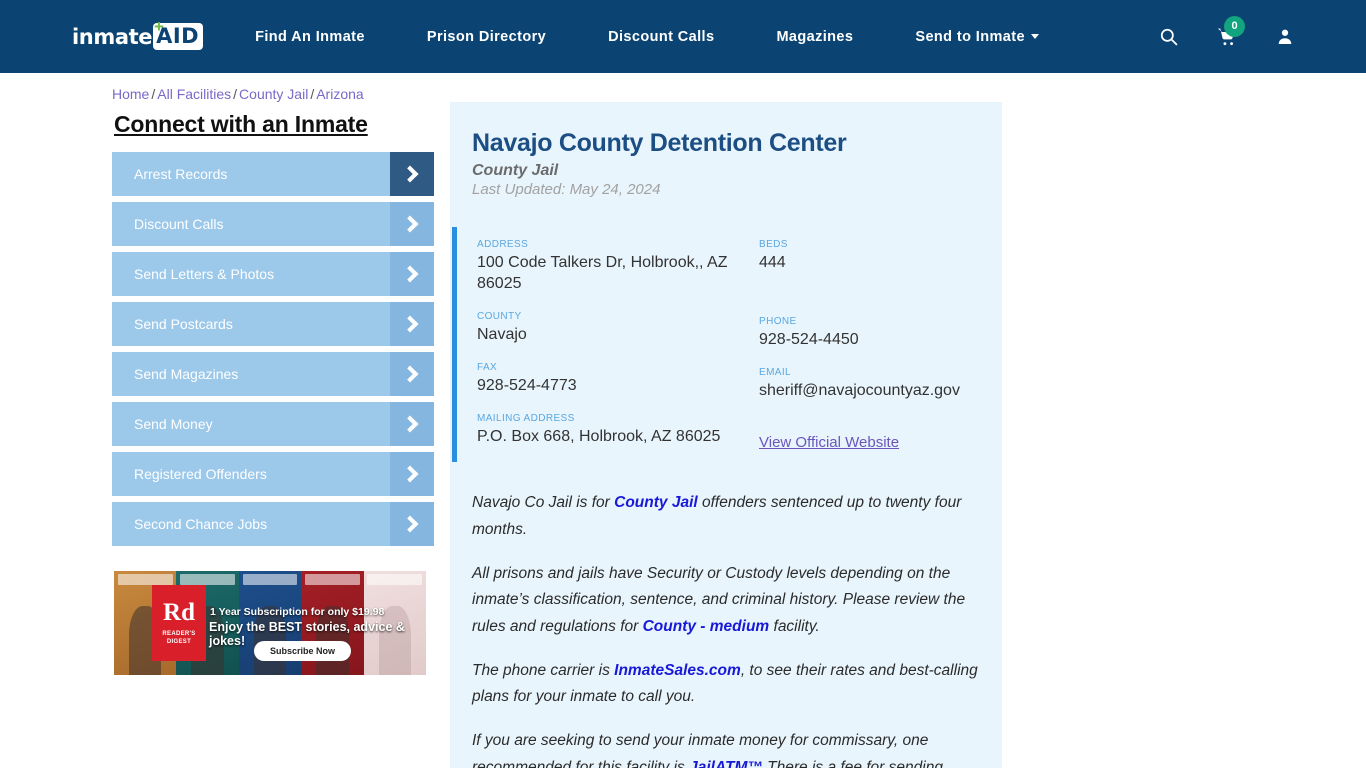  I want to click on sidebar-item-discount-calls: Discount Calls, so click(273, 224).